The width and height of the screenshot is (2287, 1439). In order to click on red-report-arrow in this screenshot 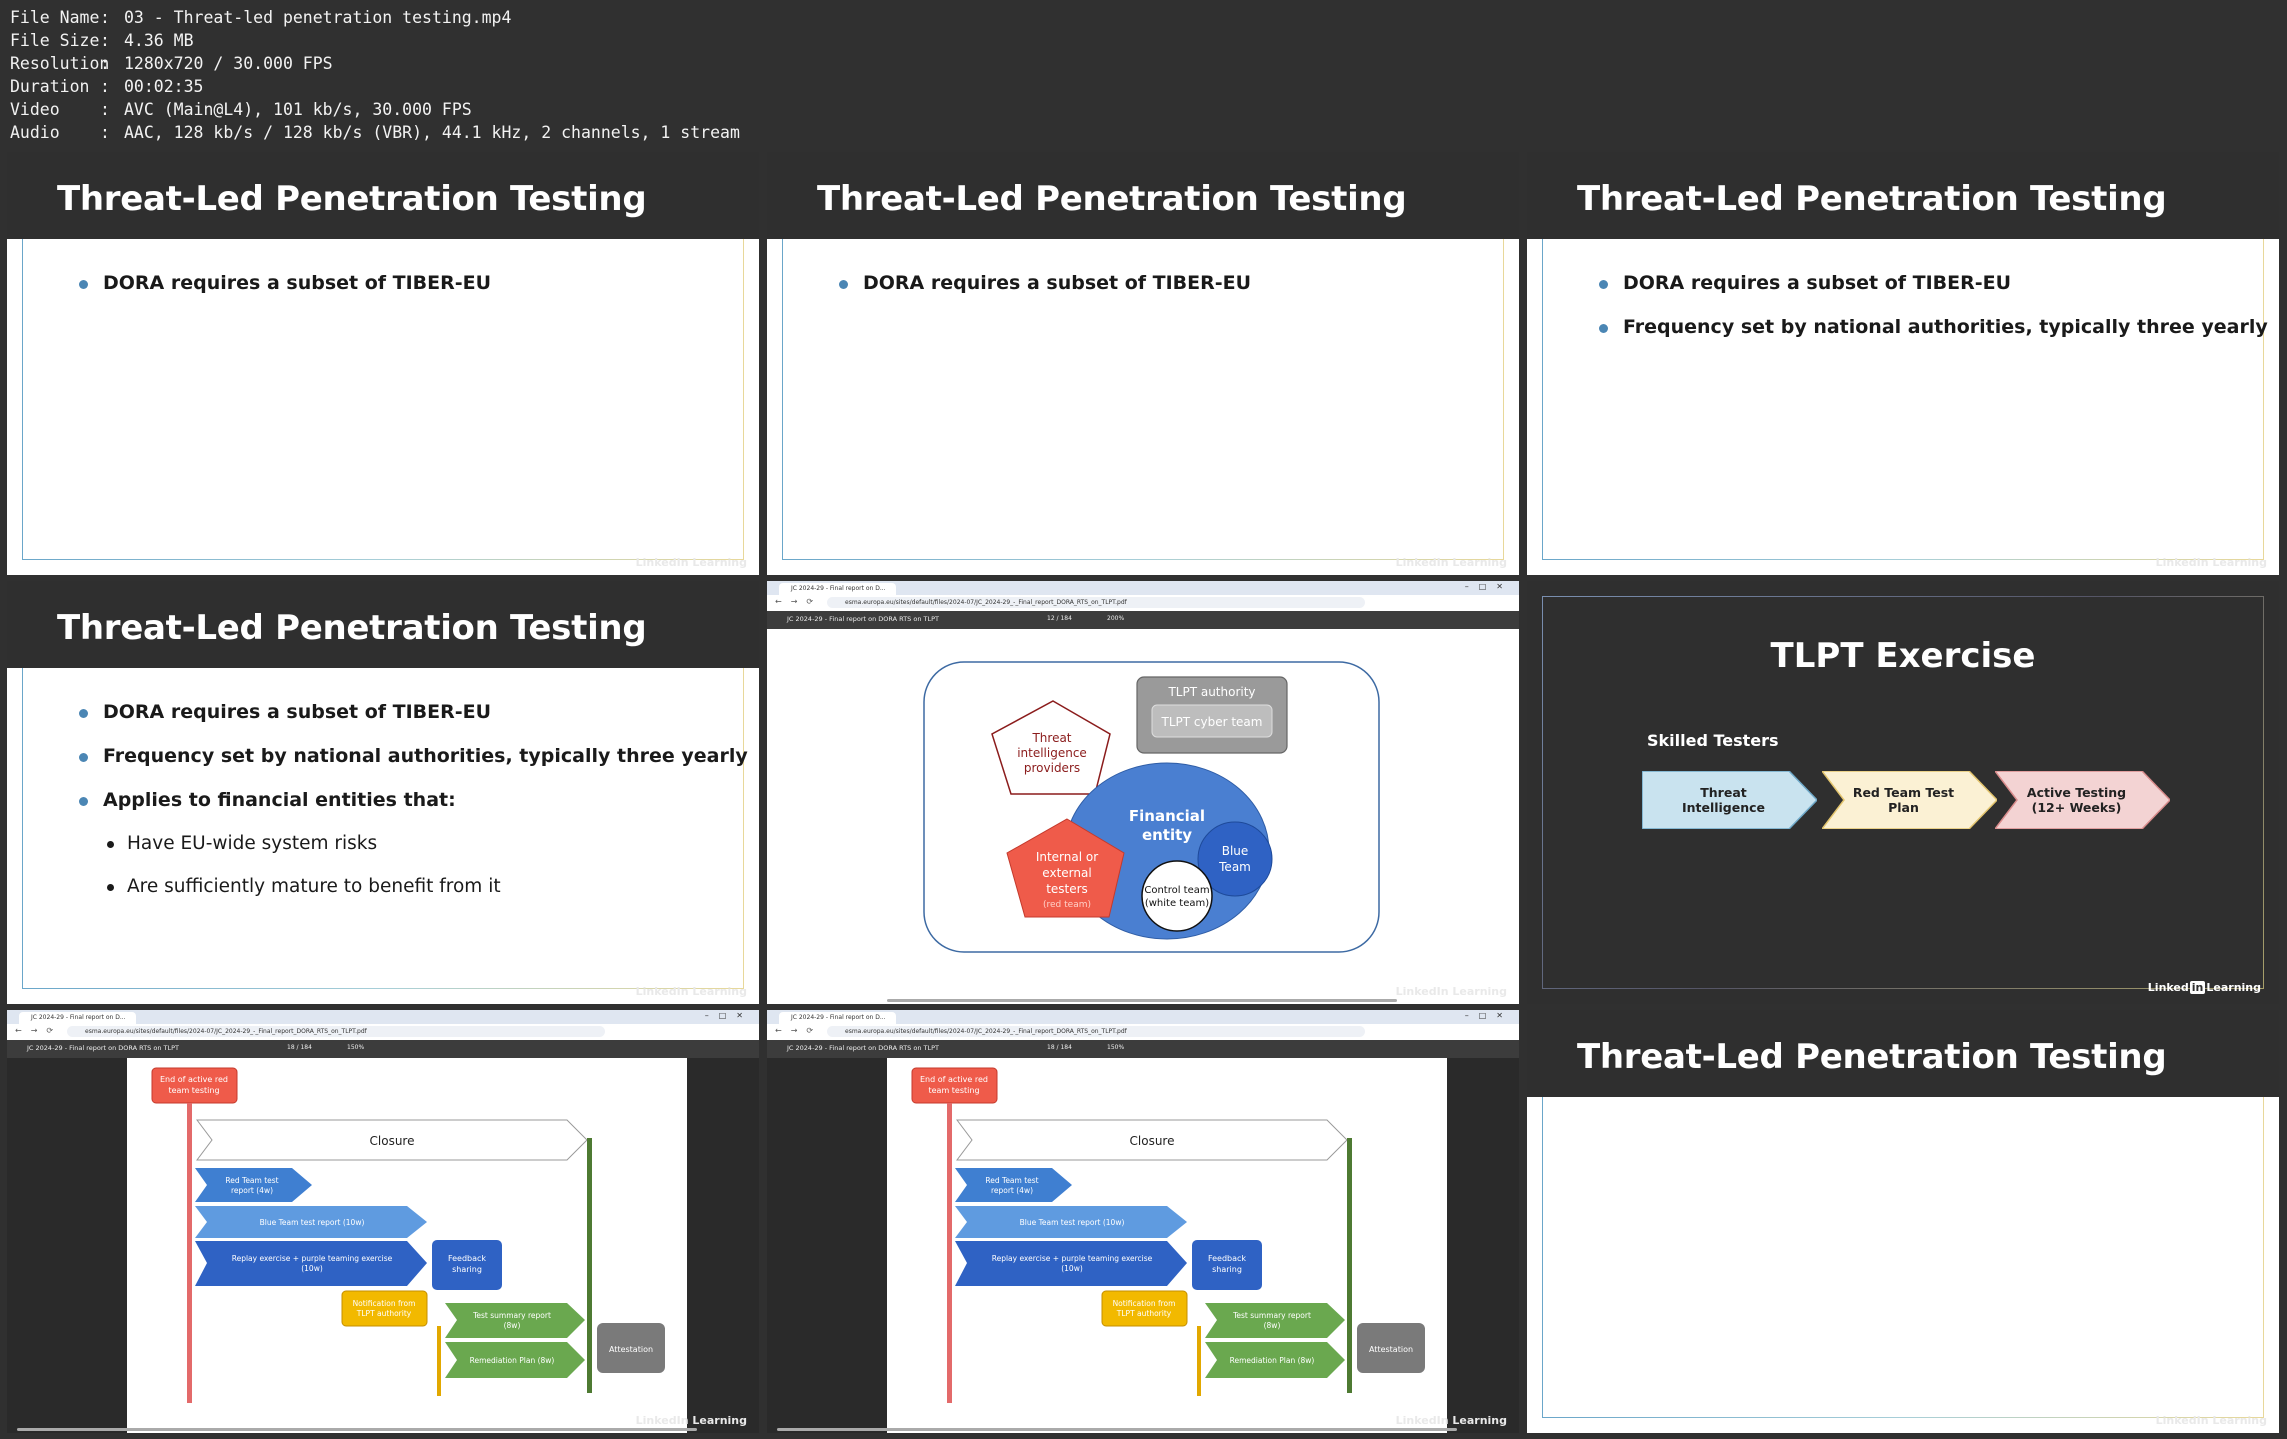, I will do `click(253, 1185)`.